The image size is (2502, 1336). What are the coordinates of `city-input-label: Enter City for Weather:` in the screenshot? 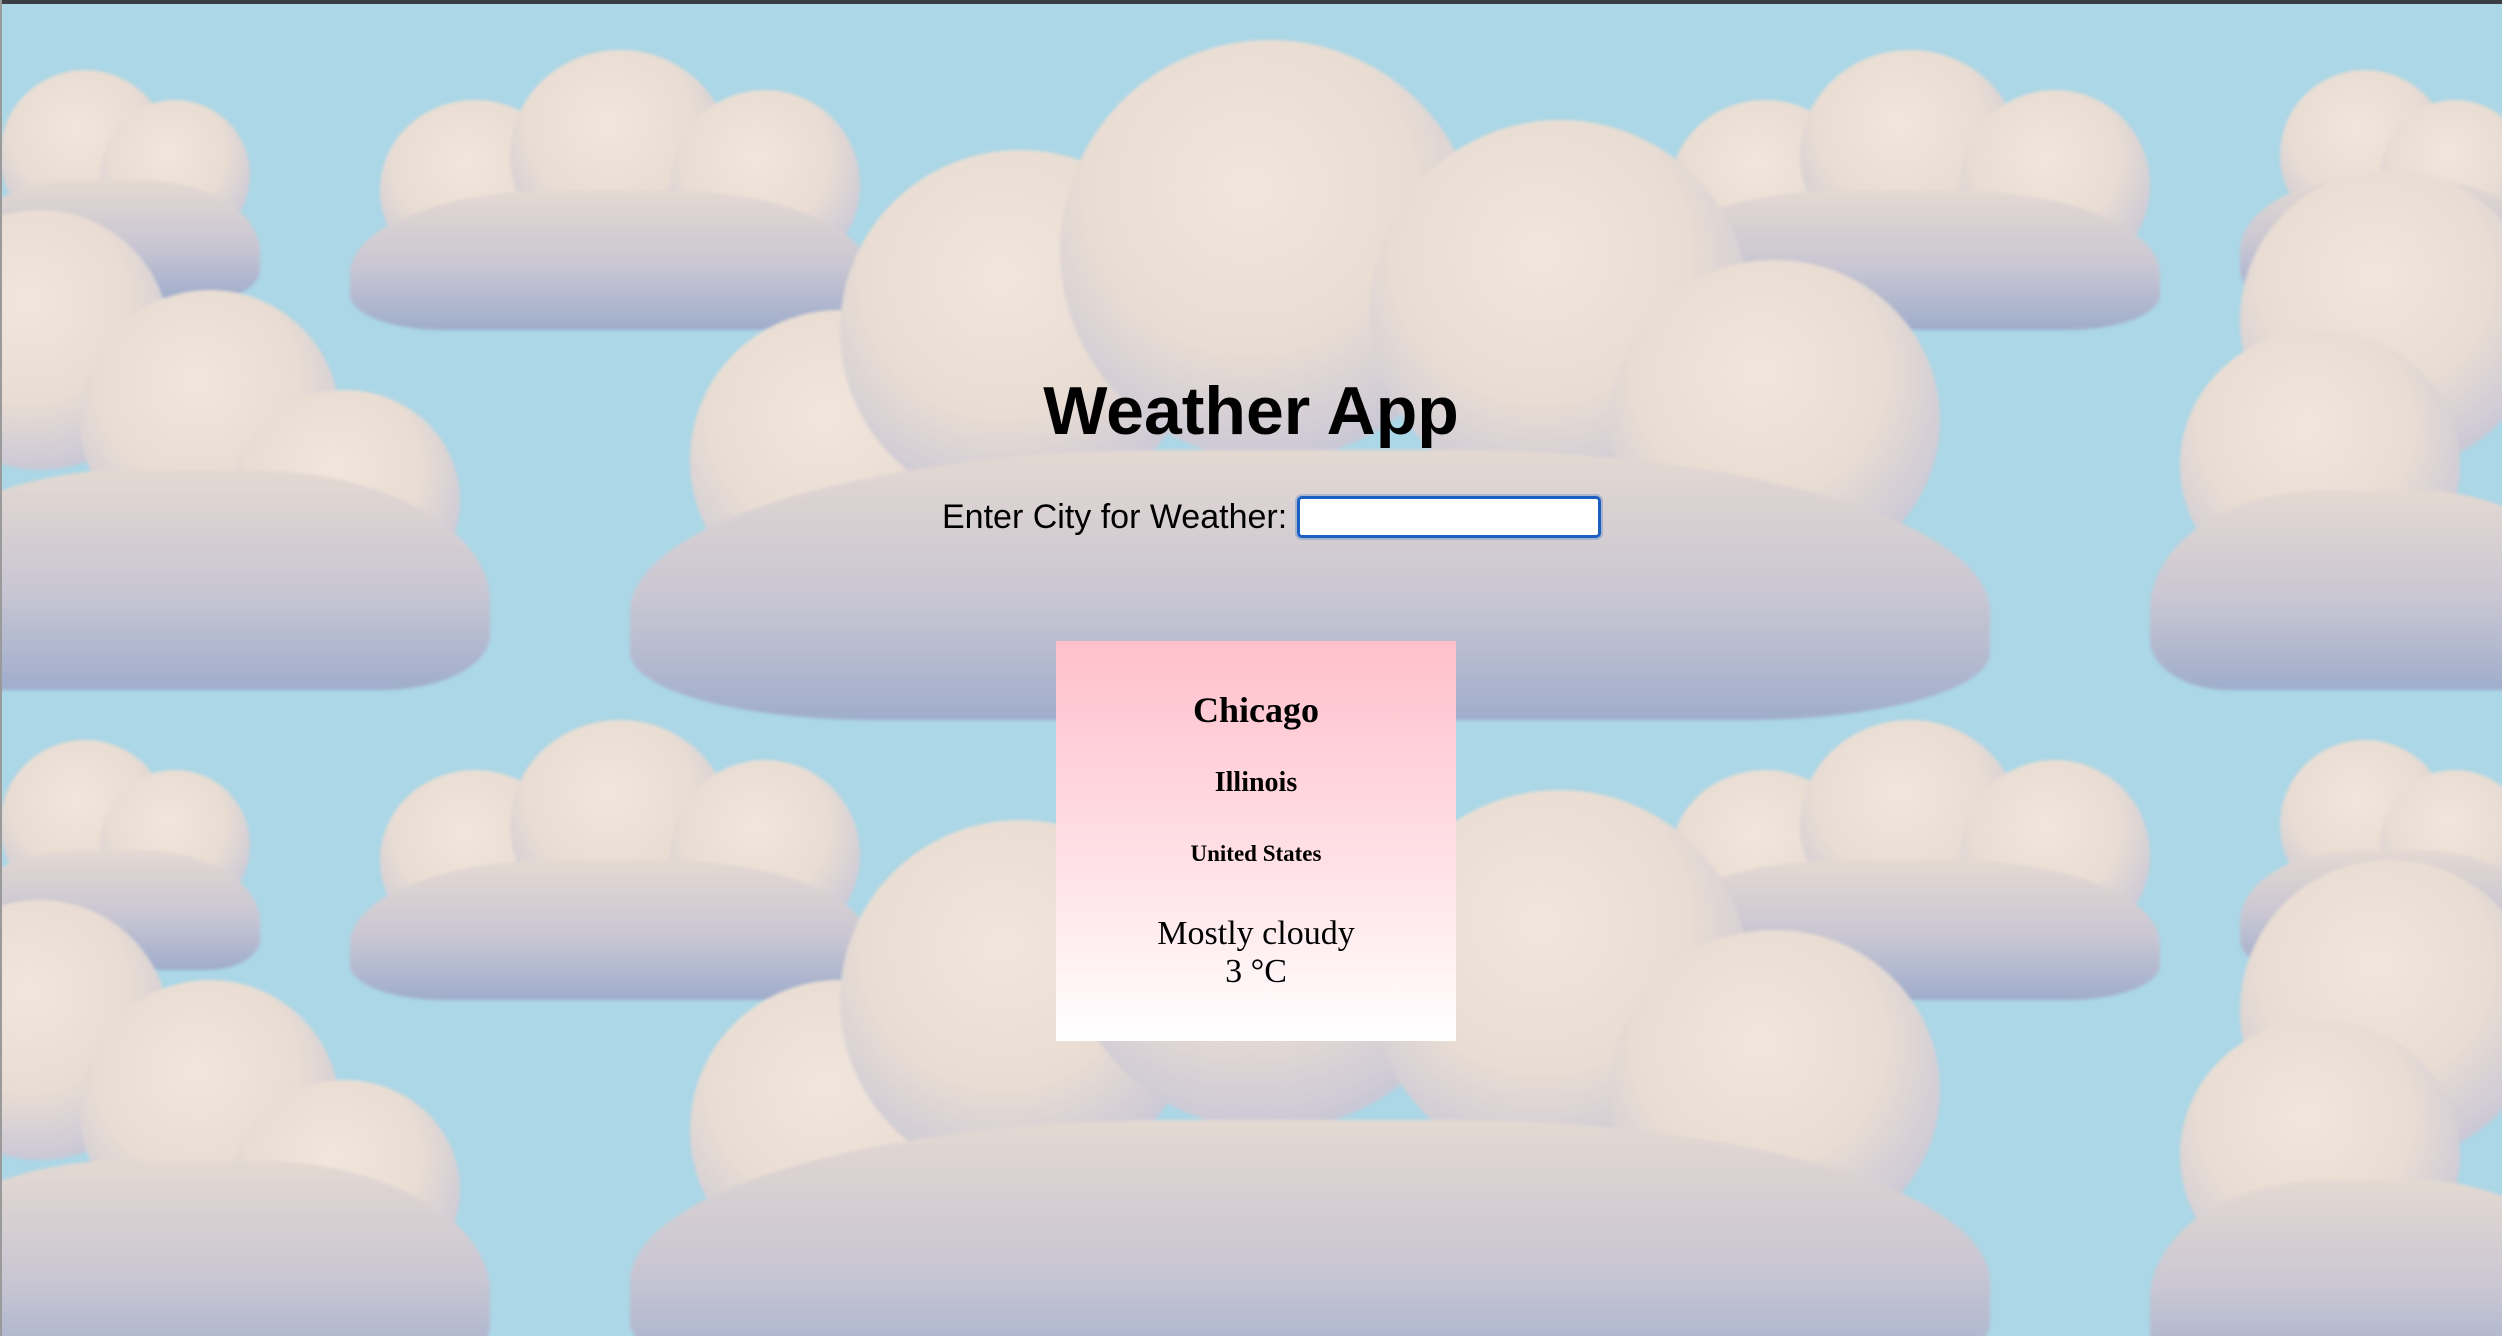 It's located at (1115, 516).